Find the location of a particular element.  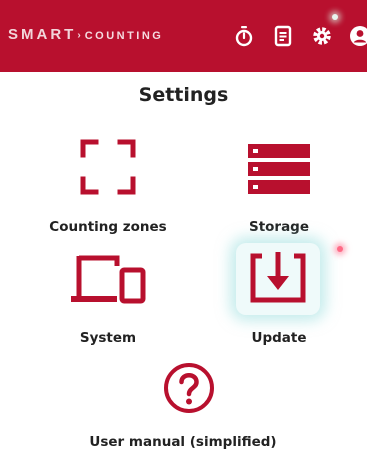

server-rack-icon is located at coordinates (279, 169).